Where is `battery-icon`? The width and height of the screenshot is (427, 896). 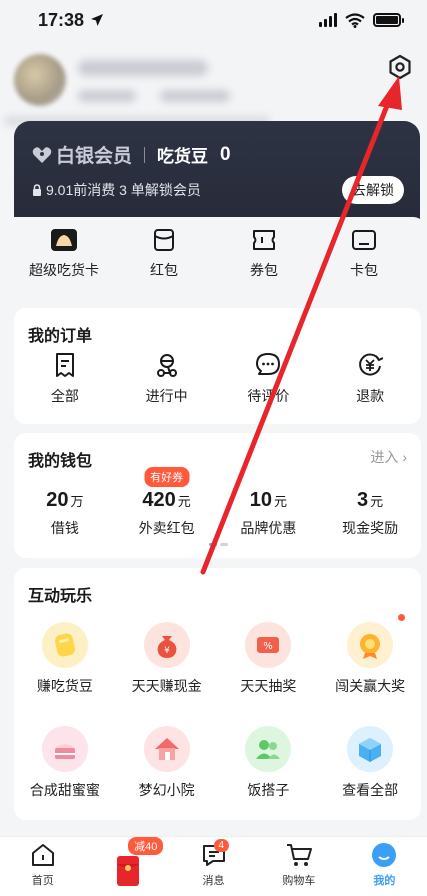
battery-icon is located at coordinates (388, 20).